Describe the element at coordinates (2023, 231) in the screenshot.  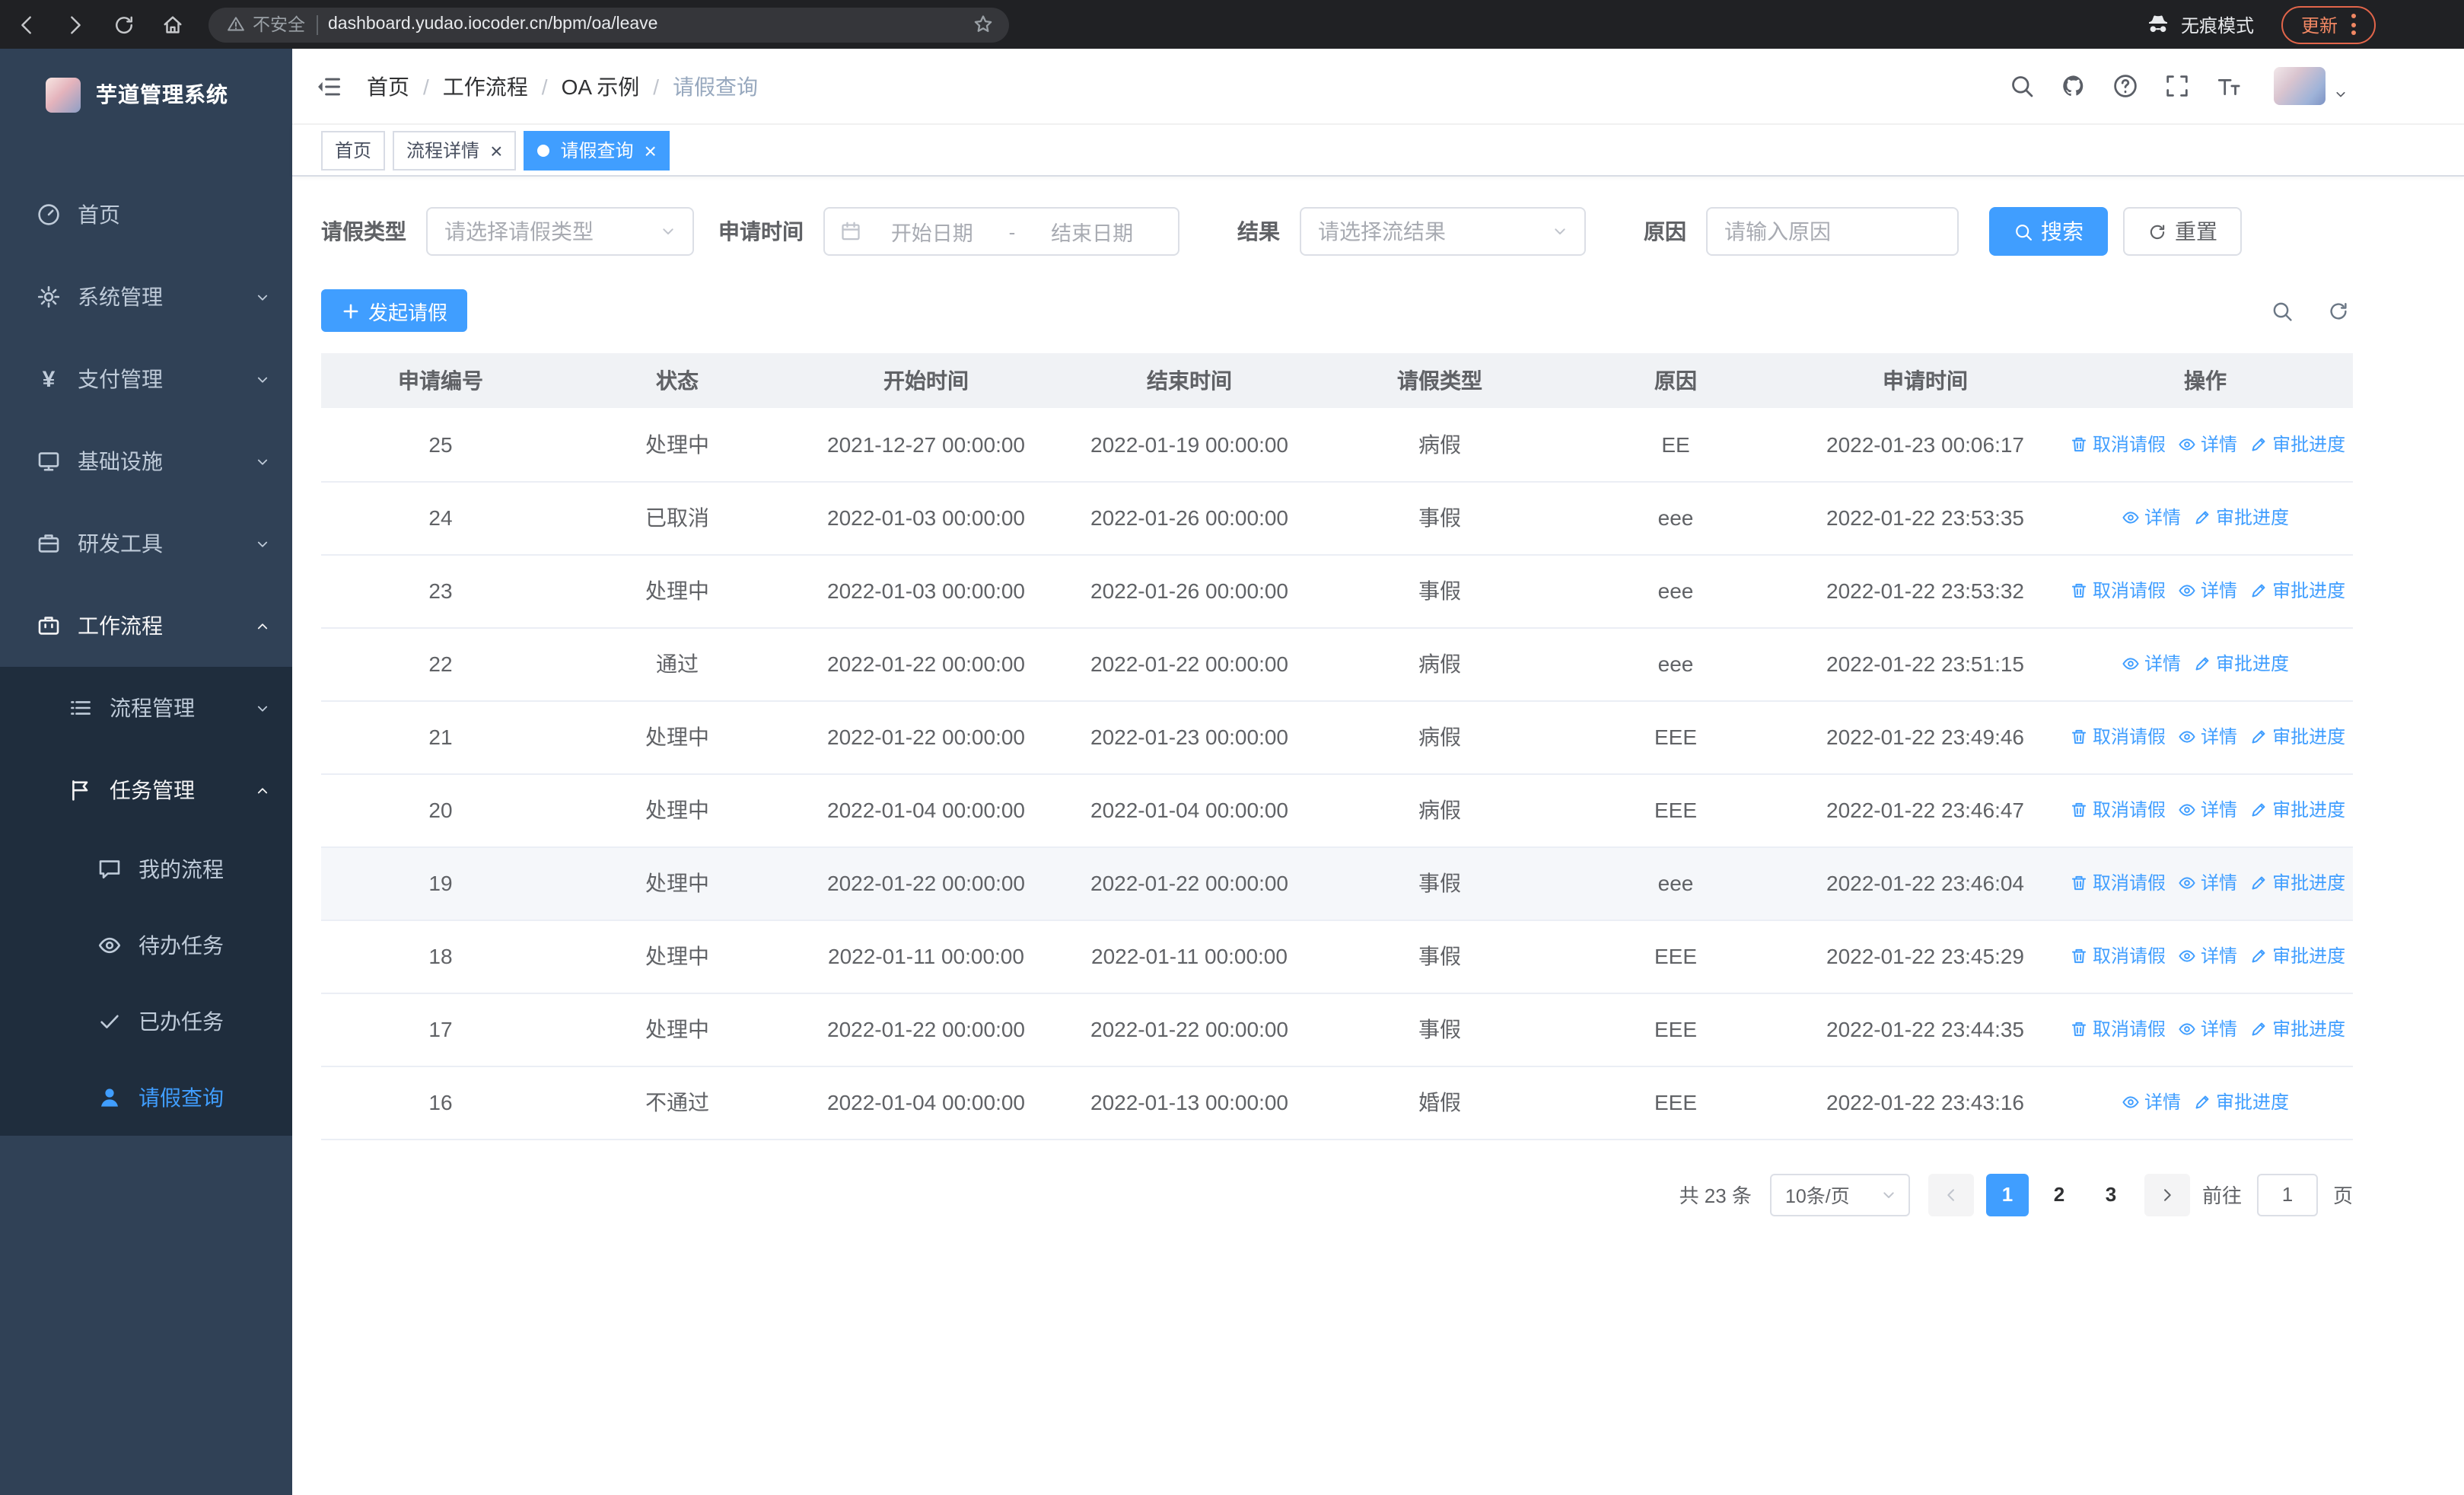
I see `search-icon` at that location.